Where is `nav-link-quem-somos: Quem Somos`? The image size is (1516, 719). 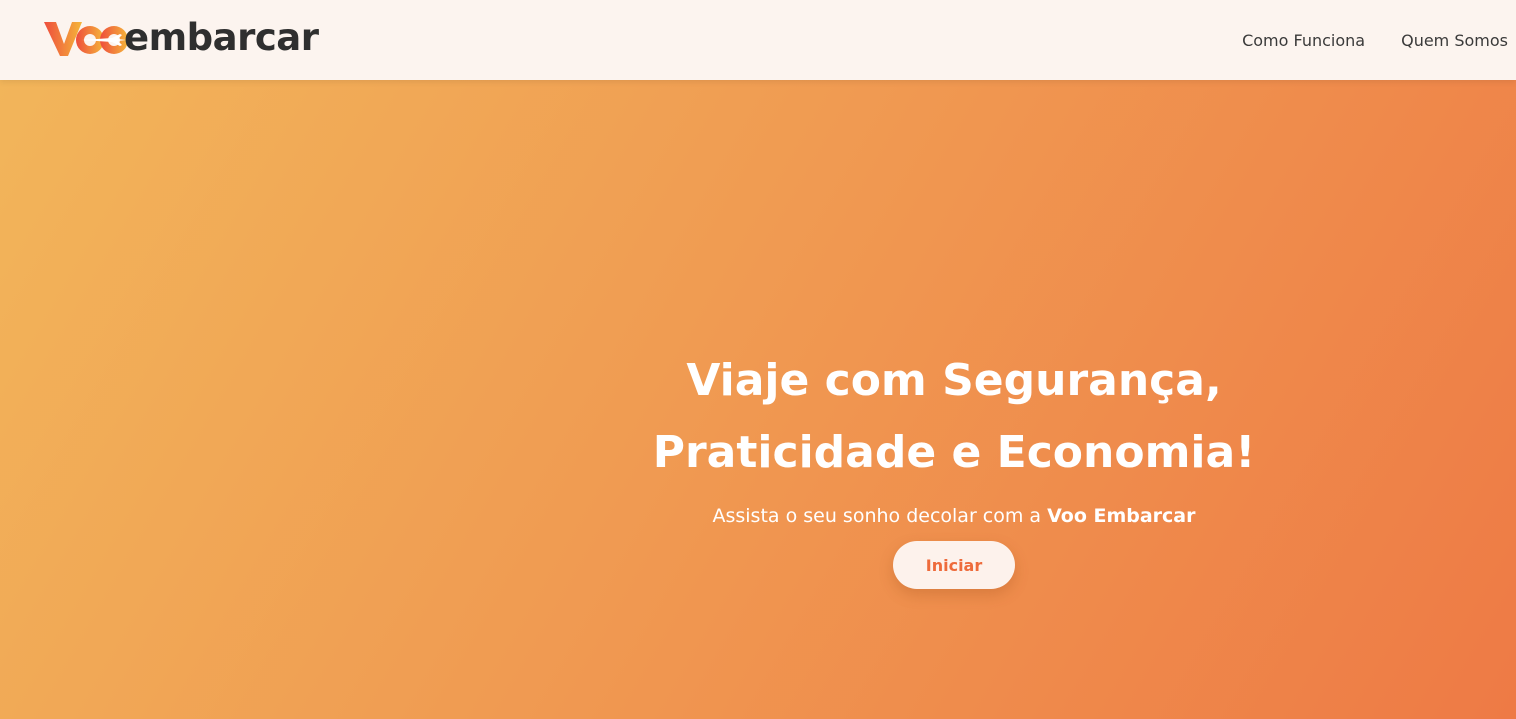
nav-link-quem-somos: Quem Somos is located at coordinates (1454, 40).